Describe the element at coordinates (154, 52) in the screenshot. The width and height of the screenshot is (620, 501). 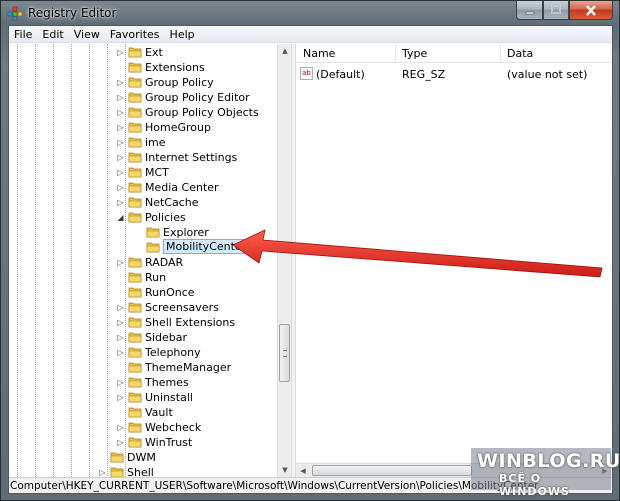
I see `tree-node-label: Ext` at that location.